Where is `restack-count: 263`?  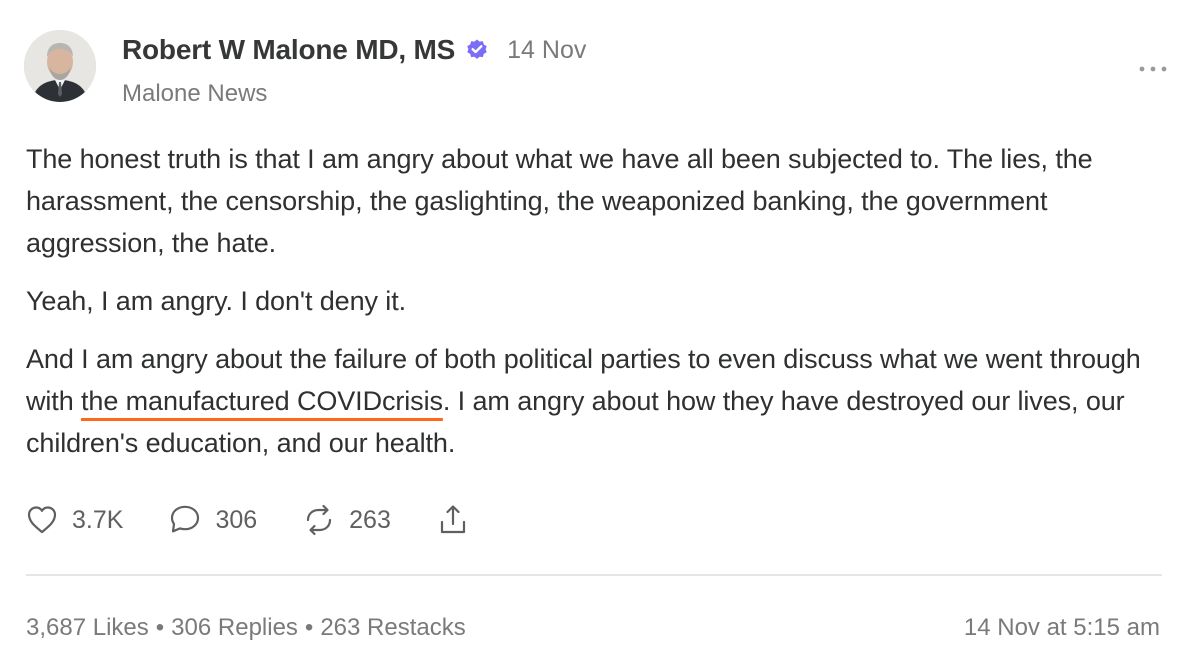 restack-count: 263 is located at coordinates (370, 519).